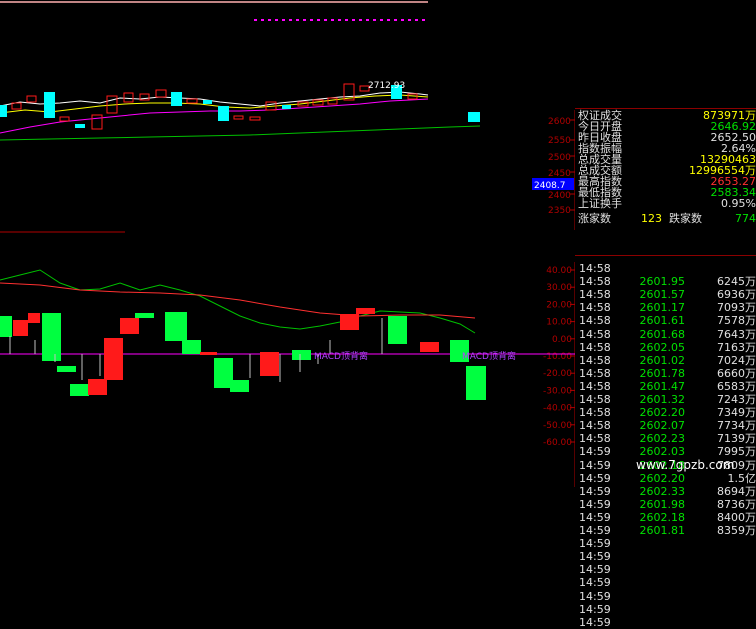 The height and width of the screenshot is (629, 756). What do you see at coordinates (600, 203) in the screenshot?
I see `stat-label: 上证换手` at bounding box center [600, 203].